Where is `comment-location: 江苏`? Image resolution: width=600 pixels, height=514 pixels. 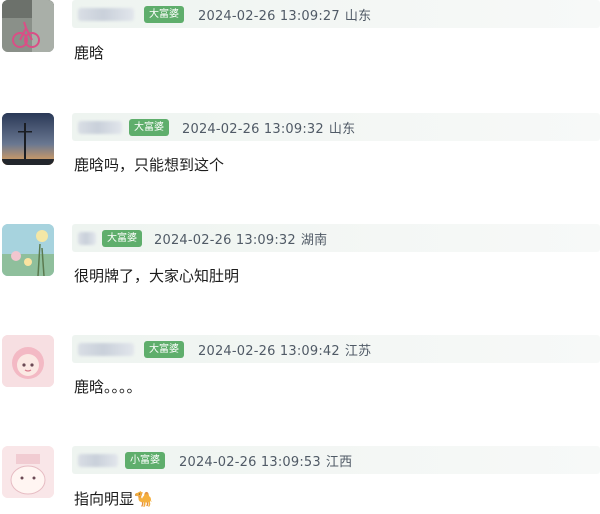 comment-location: 江苏 is located at coordinates (358, 351).